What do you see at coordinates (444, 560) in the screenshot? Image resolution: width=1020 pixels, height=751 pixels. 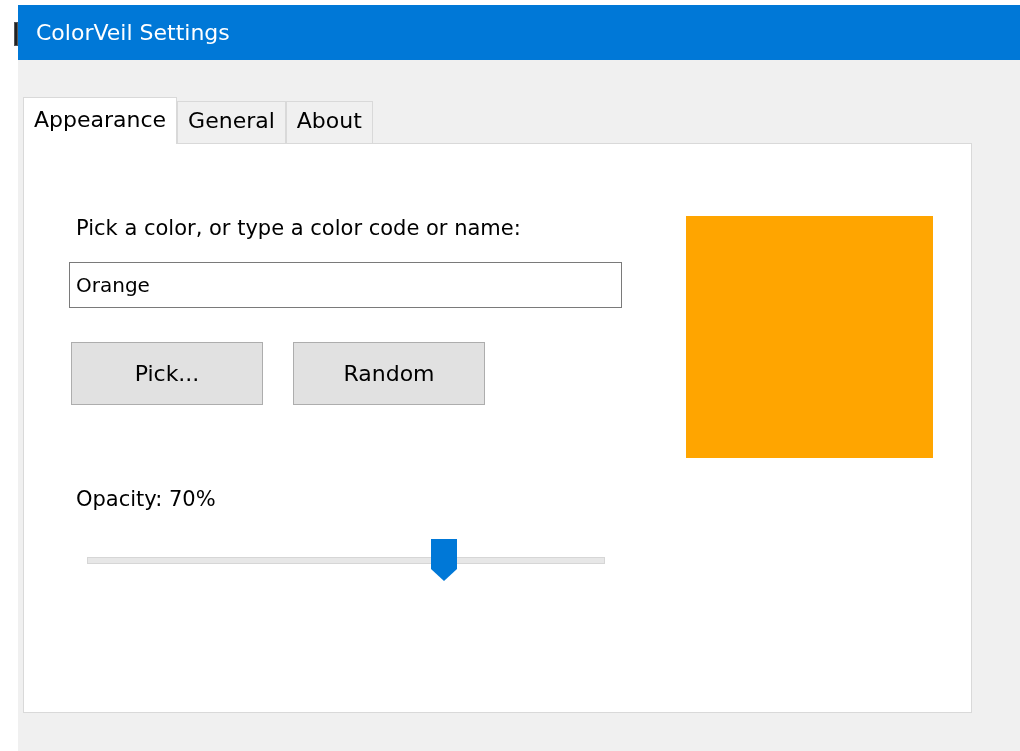 I see `slider-thumb` at bounding box center [444, 560].